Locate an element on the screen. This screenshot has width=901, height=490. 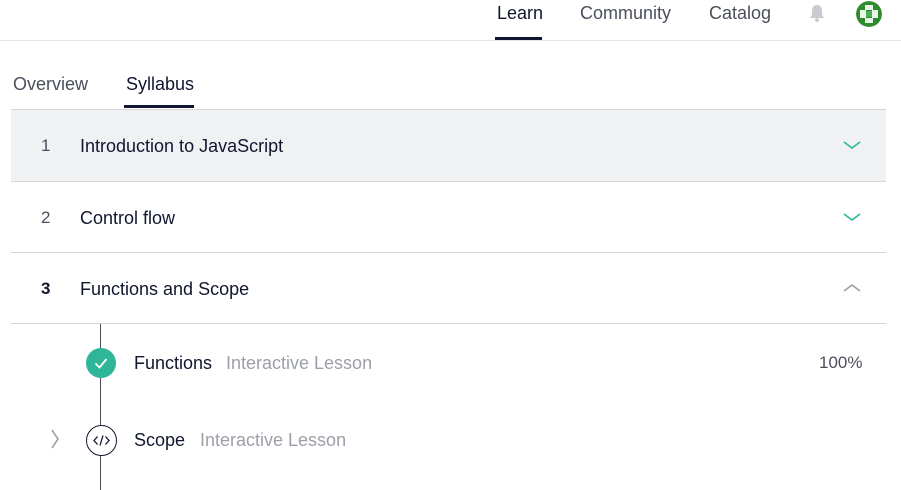
nav-catalog-link: Catalog is located at coordinates (740, 13).